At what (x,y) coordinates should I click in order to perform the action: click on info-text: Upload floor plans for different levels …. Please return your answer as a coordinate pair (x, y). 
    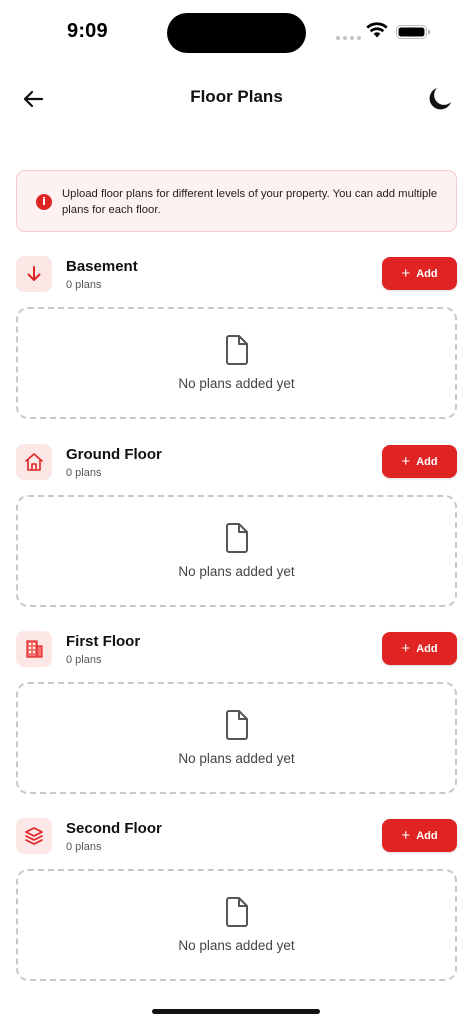
    Looking at the image, I should click on (250, 202).